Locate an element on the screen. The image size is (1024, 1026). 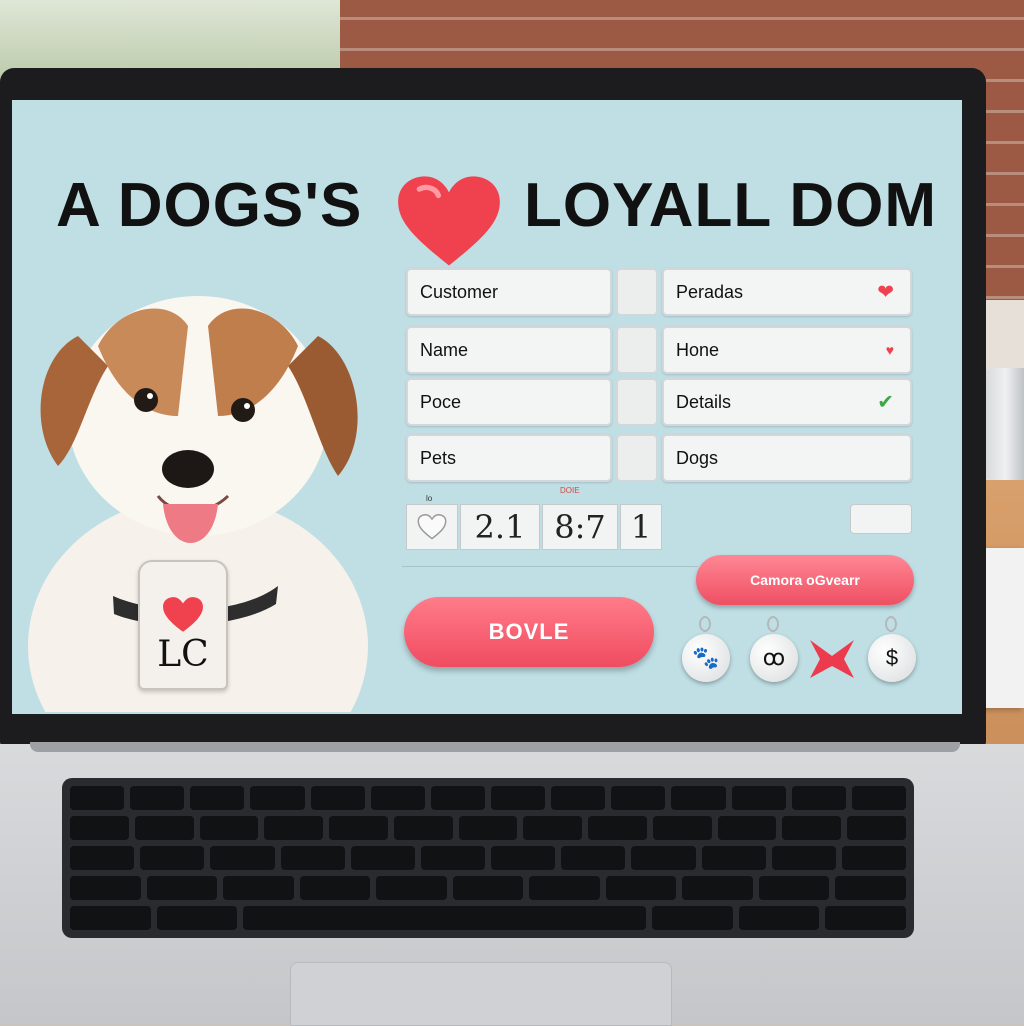
name-field: Name is located at coordinates (509, 350).